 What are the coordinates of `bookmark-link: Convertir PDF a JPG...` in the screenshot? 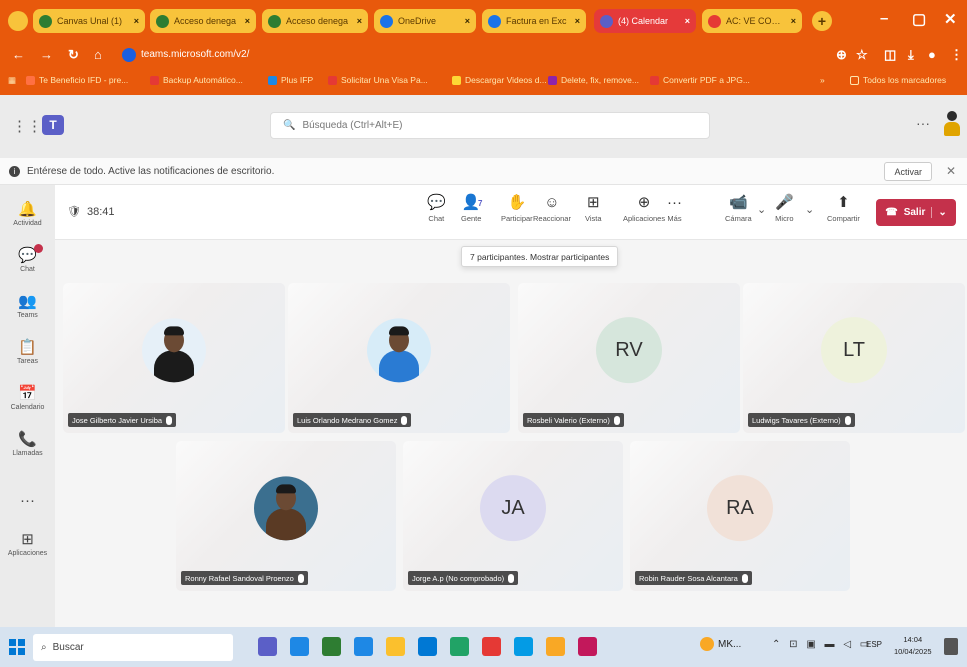 It's located at (700, 80).